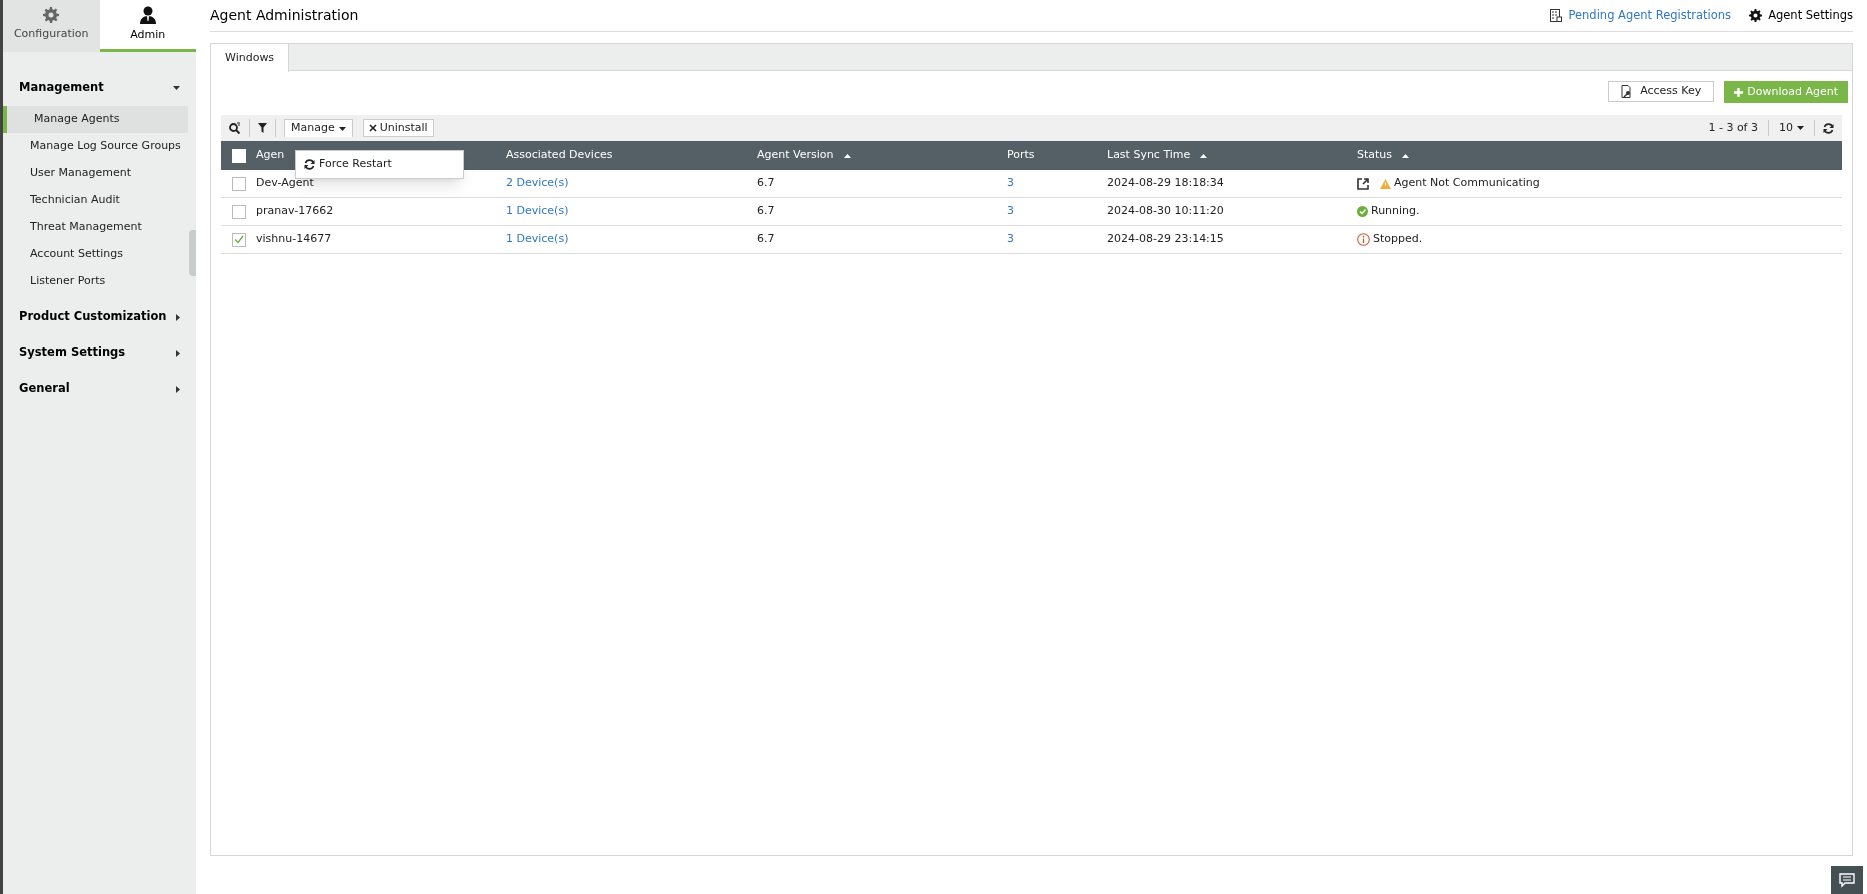  What do you see at coordinates (284, 15) in the screenshot?
I see `page-title: Agent Administration` at bounding box center [284, 15].